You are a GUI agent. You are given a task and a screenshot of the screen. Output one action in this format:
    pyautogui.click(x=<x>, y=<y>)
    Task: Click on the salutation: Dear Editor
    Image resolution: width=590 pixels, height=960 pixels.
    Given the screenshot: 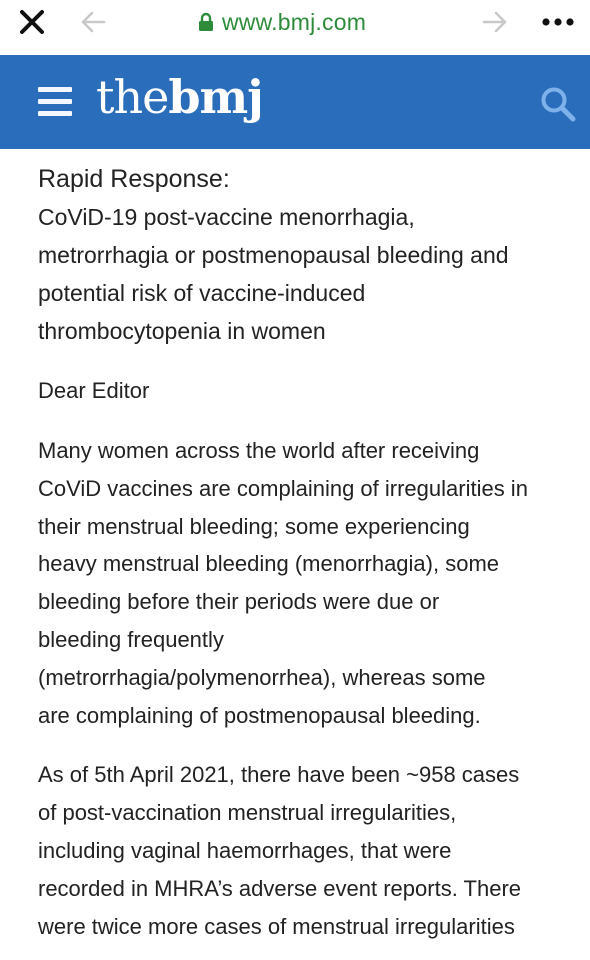 What is the action you would take?
    pyautogui.click(x=94, y=390)
    